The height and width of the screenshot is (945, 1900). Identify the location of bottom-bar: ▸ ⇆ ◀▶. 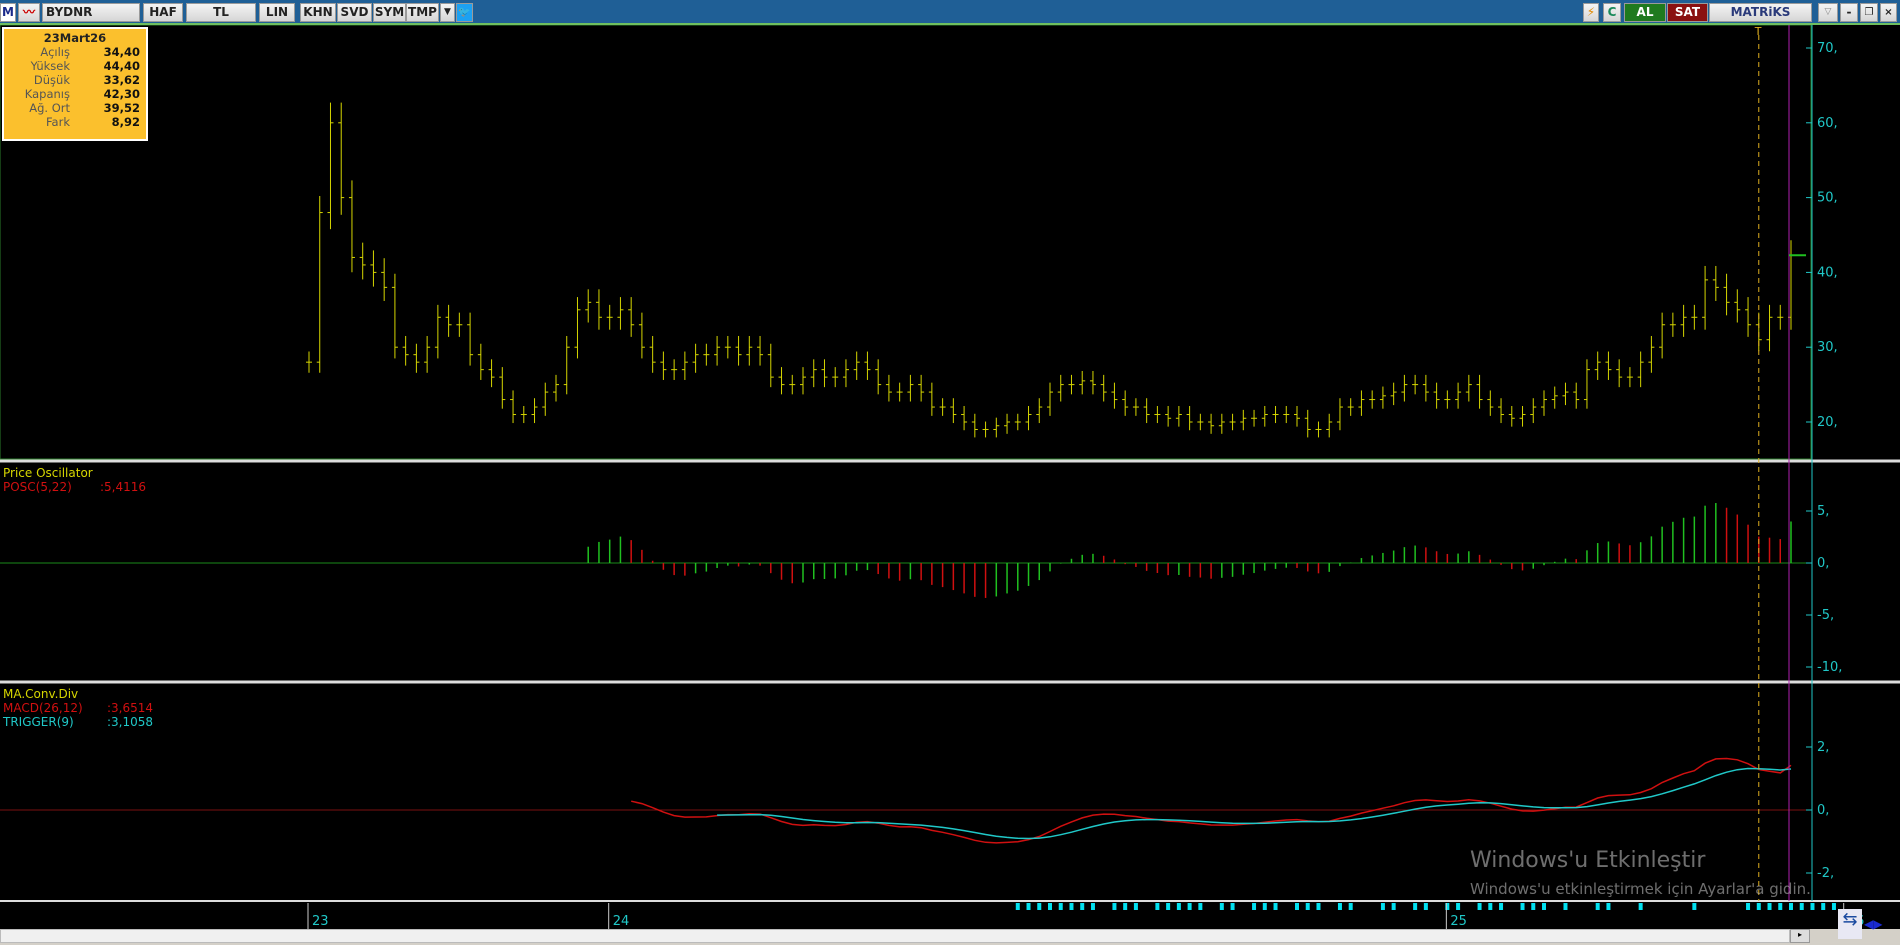
(950, 927).